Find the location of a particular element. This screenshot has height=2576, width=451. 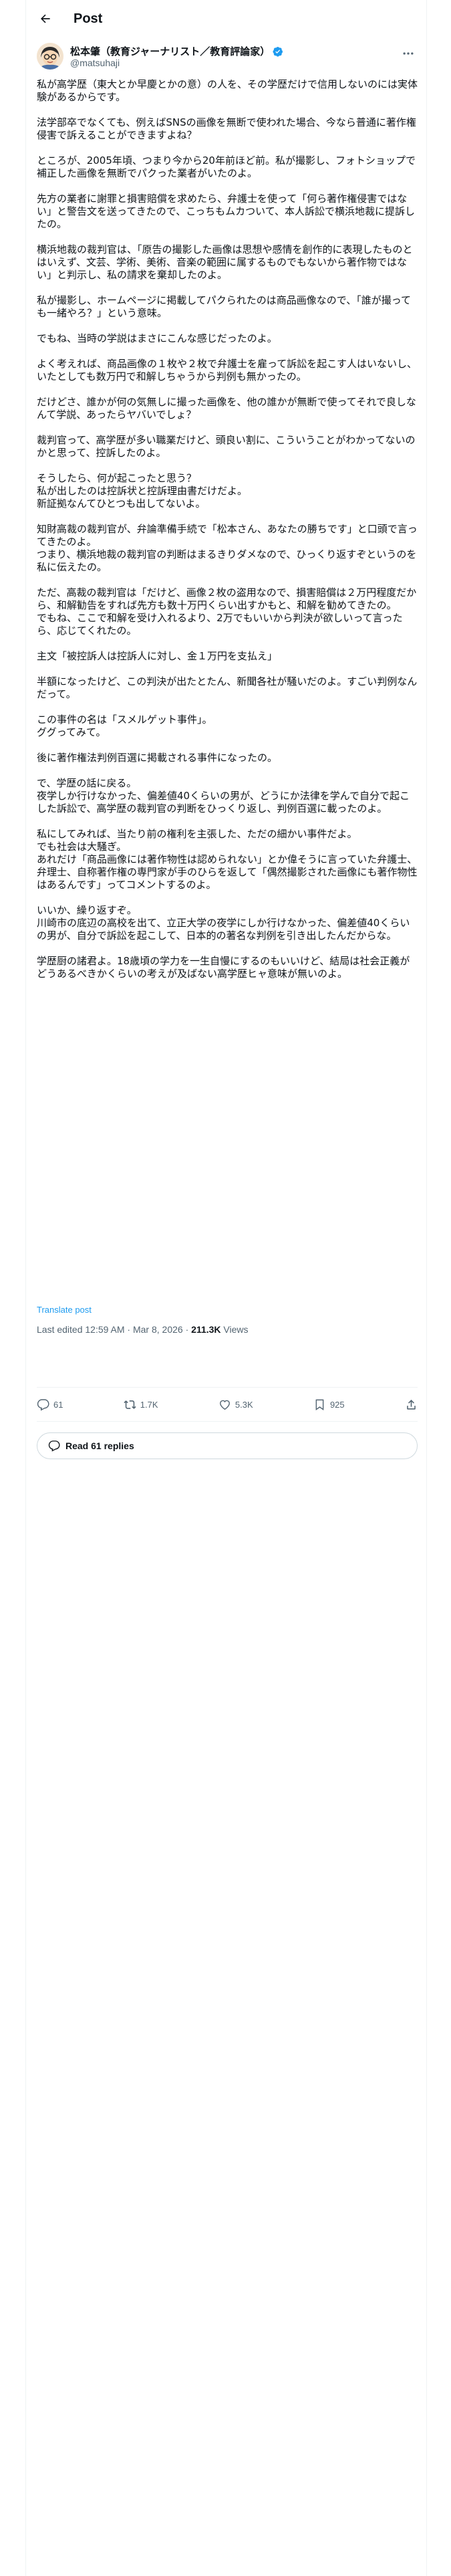

verified-badge-icon is located at coordinates (278, 51).